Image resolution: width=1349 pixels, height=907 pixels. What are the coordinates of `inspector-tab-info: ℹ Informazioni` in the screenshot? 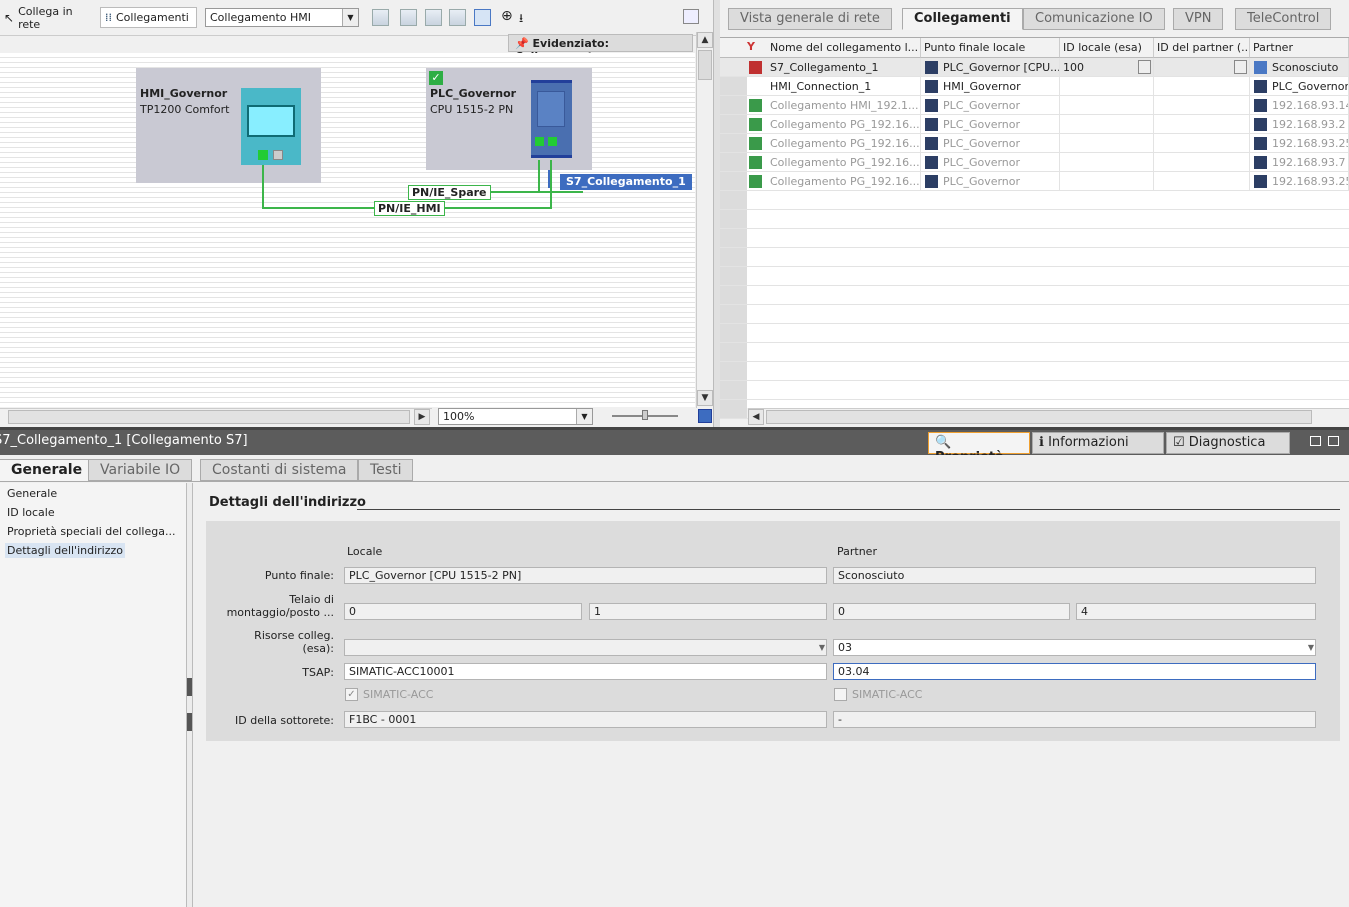 It's located at (1098, 443).